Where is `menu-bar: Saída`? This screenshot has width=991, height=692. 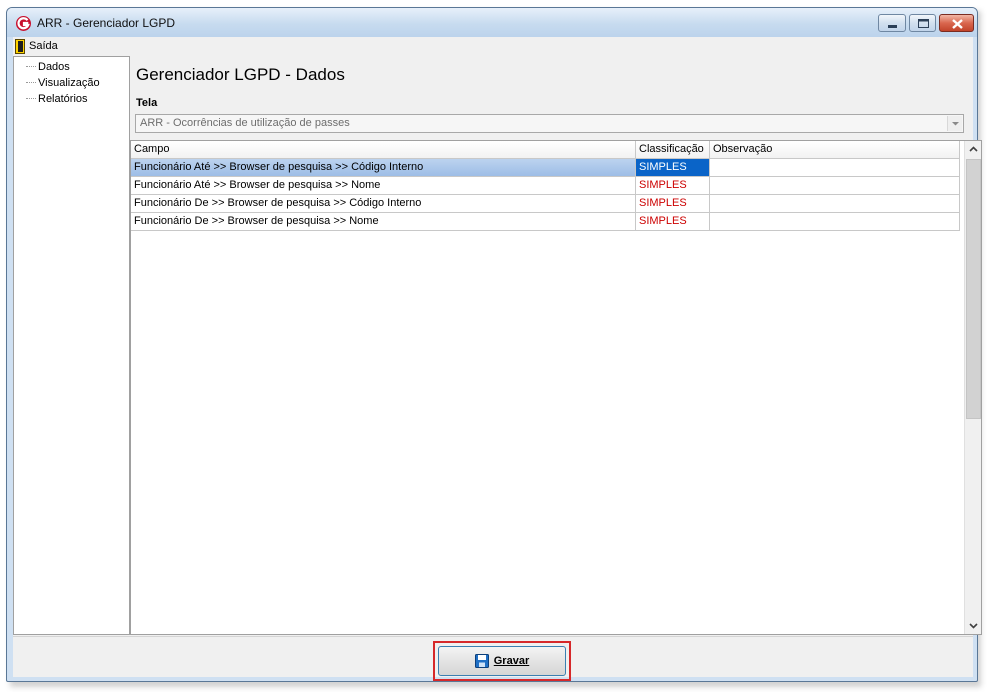 menu-bar: Saída is located at coordinates (493, 46).